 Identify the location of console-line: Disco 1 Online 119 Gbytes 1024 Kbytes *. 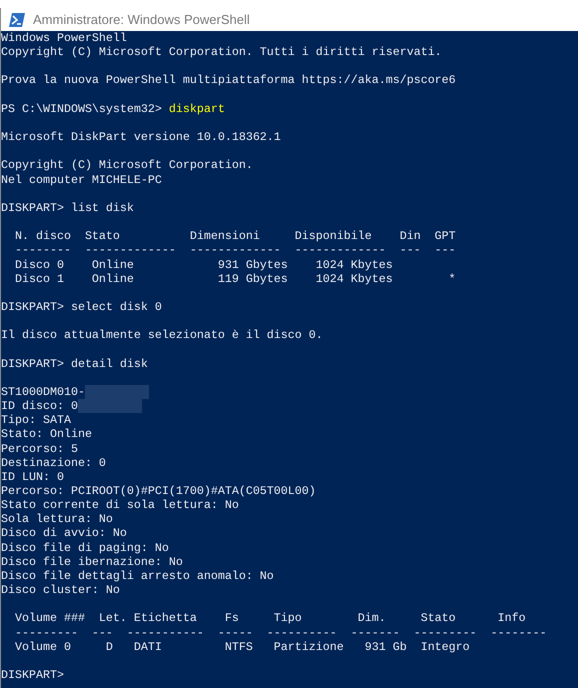
(235, 279).